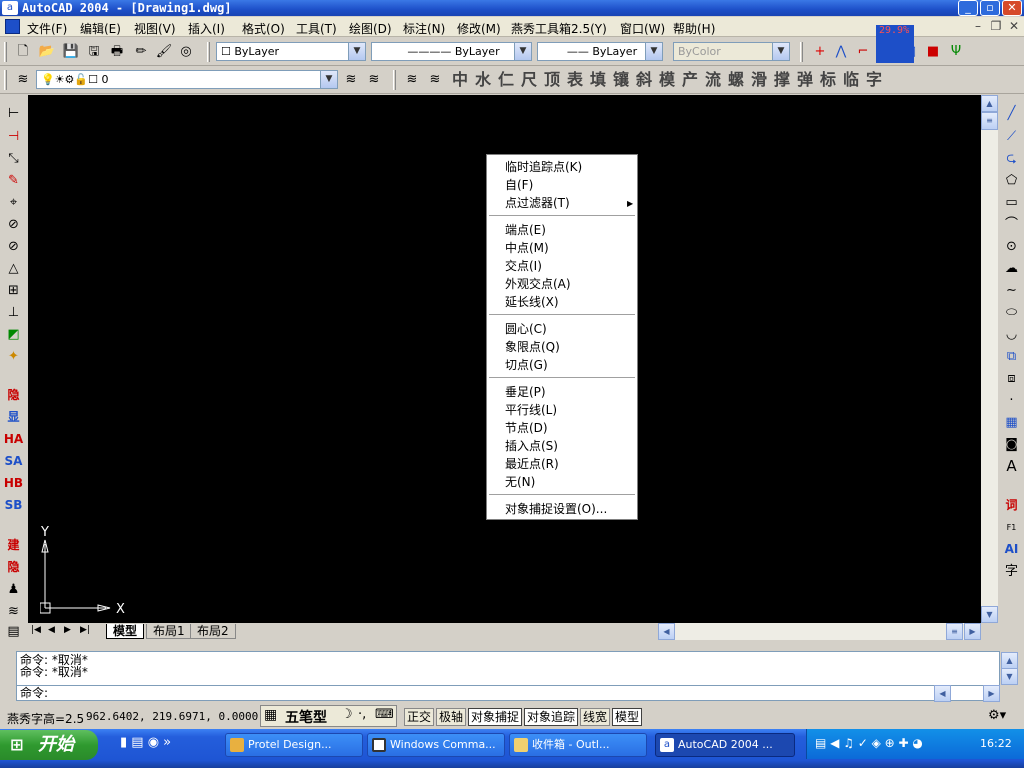  What do you see at coordinates (1011, 136) in the screenshot?
I see `construction-line-icon: ⟋` at bounding box center [1011, 136].